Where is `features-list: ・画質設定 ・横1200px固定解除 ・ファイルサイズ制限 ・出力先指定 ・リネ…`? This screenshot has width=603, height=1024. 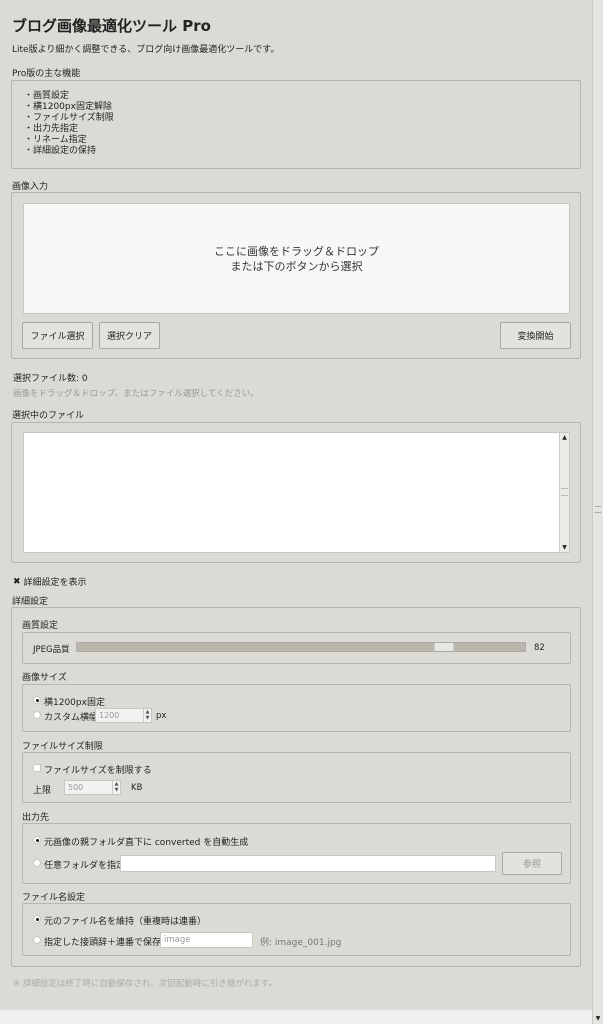
features-list: ・画質設定 ・横1200px固定解除 ・ファイルサイズ制限 ・出力先指定 ・リネ… is located at coordinates (69, 124).